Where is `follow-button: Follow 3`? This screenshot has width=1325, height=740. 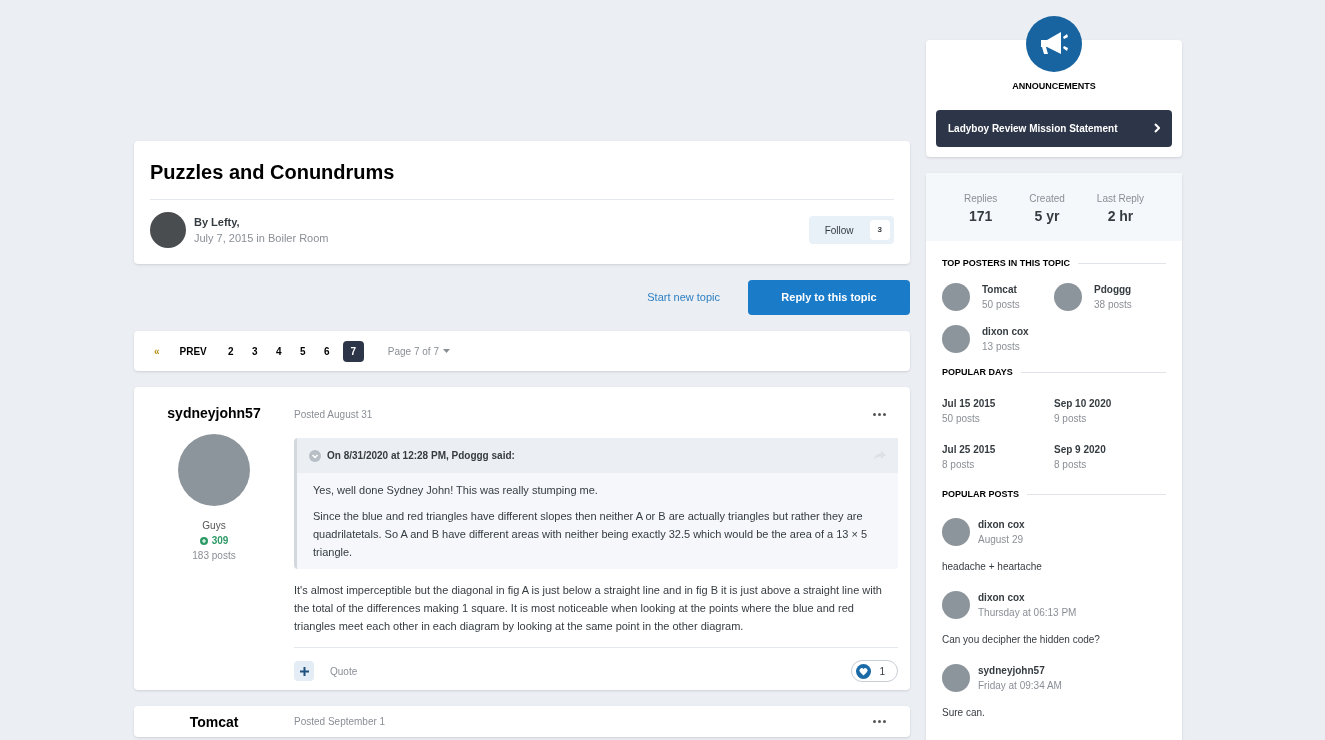 follow-button: Follow 3 is located at coordinates (851, 230).